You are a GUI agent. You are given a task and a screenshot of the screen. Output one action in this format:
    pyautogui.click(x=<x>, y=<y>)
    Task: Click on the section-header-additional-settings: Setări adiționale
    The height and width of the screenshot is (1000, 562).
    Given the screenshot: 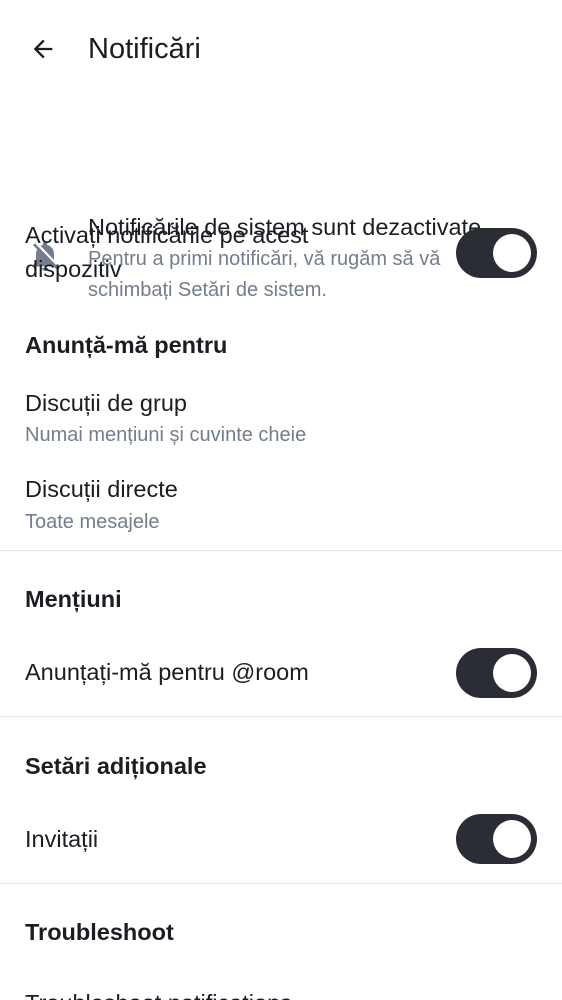 What is the action you would take?
    pyautogui.click(x=116, y=766)
    